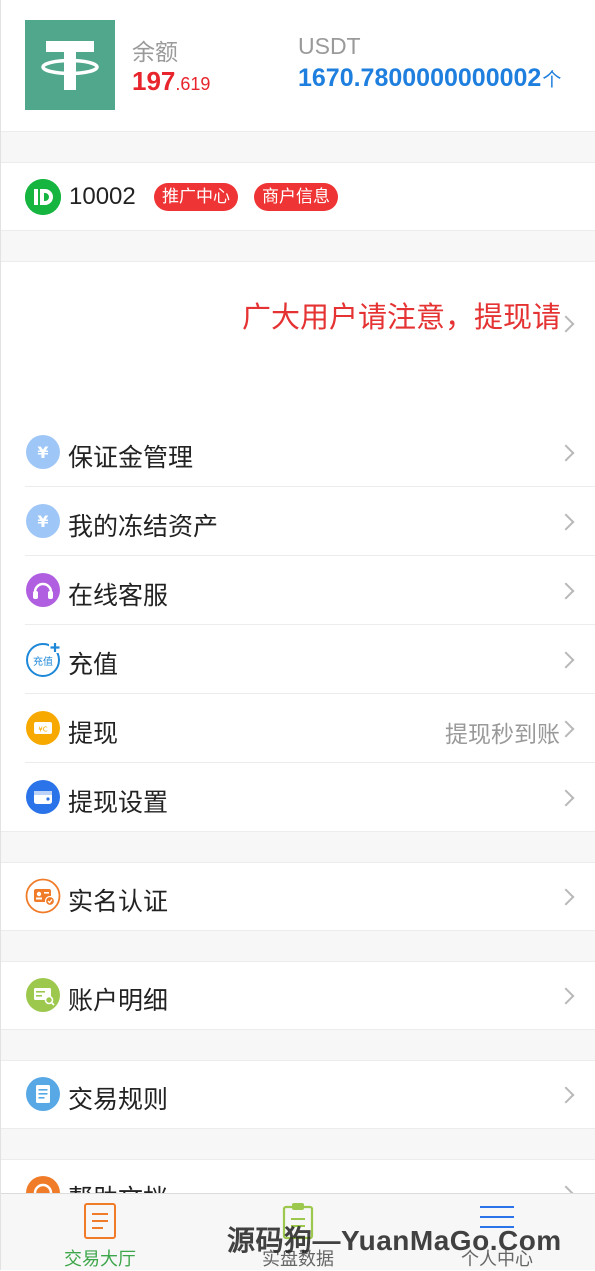  I want to click on menu-label: 实名认证, so click(118, 902).